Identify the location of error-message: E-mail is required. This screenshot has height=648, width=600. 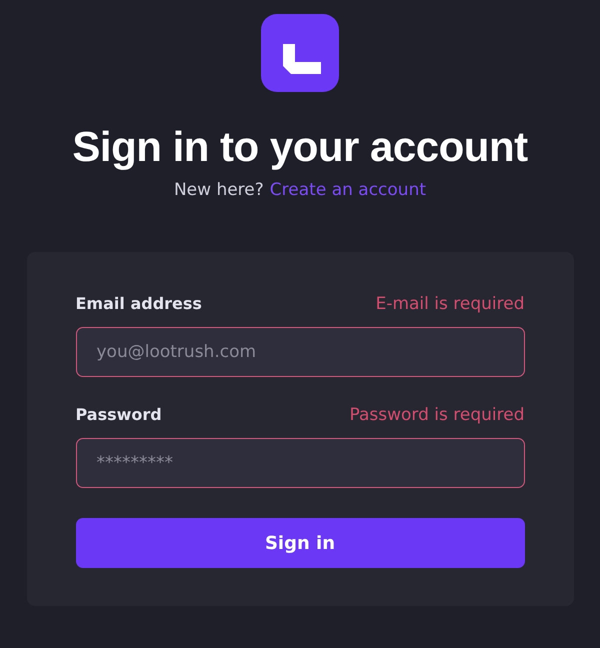
(450, 304).